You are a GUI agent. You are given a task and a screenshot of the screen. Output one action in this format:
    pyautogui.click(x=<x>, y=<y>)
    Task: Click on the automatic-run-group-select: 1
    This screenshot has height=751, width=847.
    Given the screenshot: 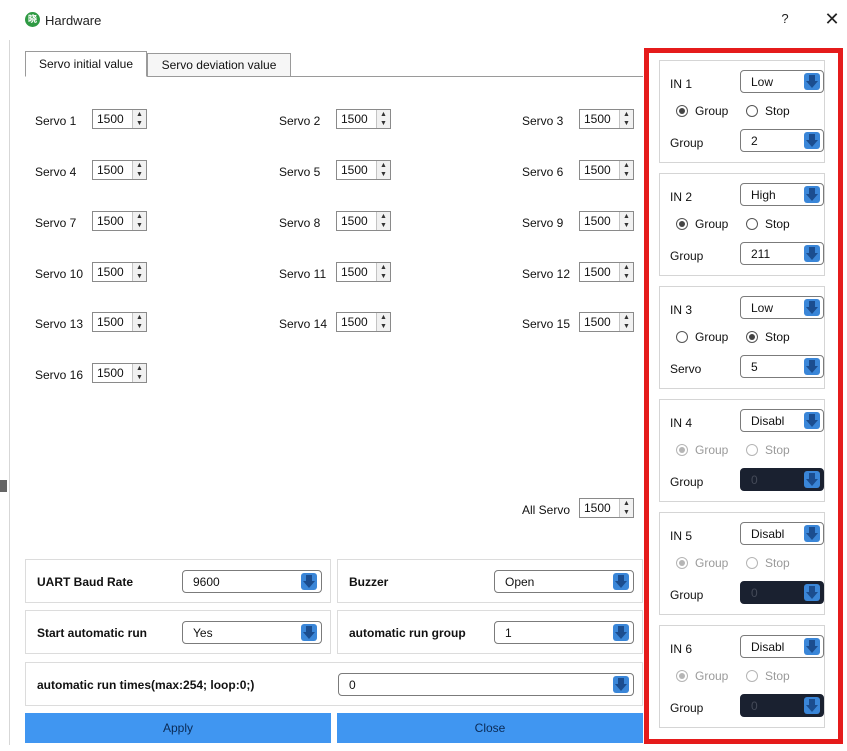 What is the action you would take?
    pyautogui.click(x=564, y=632)
    